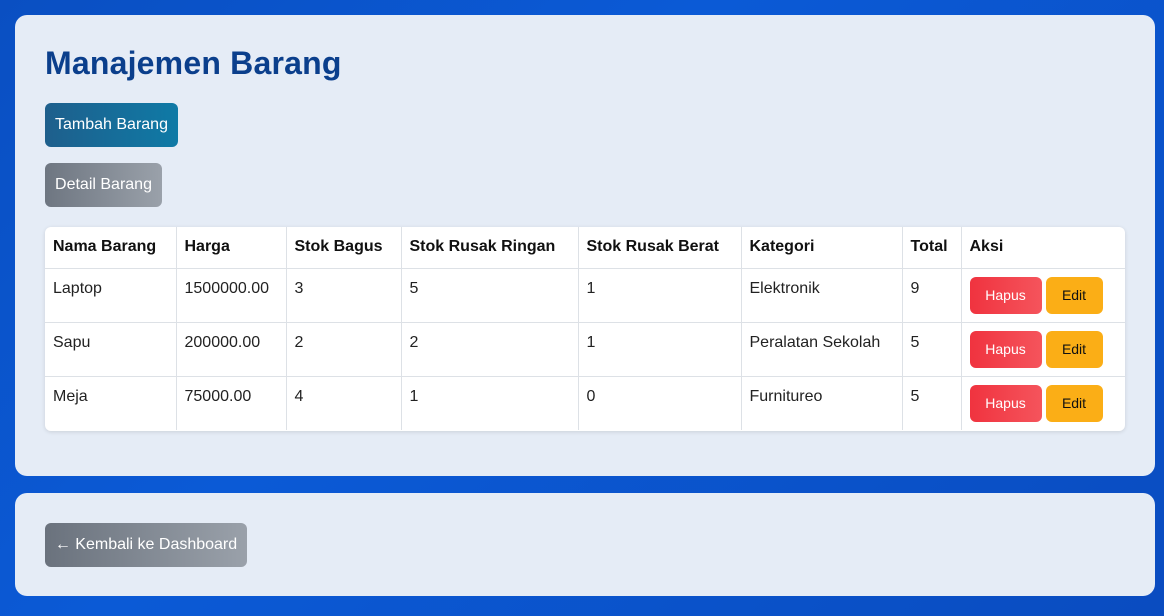 The height and width of the screenshot is (616, 1164). Describe the element at coordinates (932, 295) in the screenshot. I see `cell-total: 9` at that location.